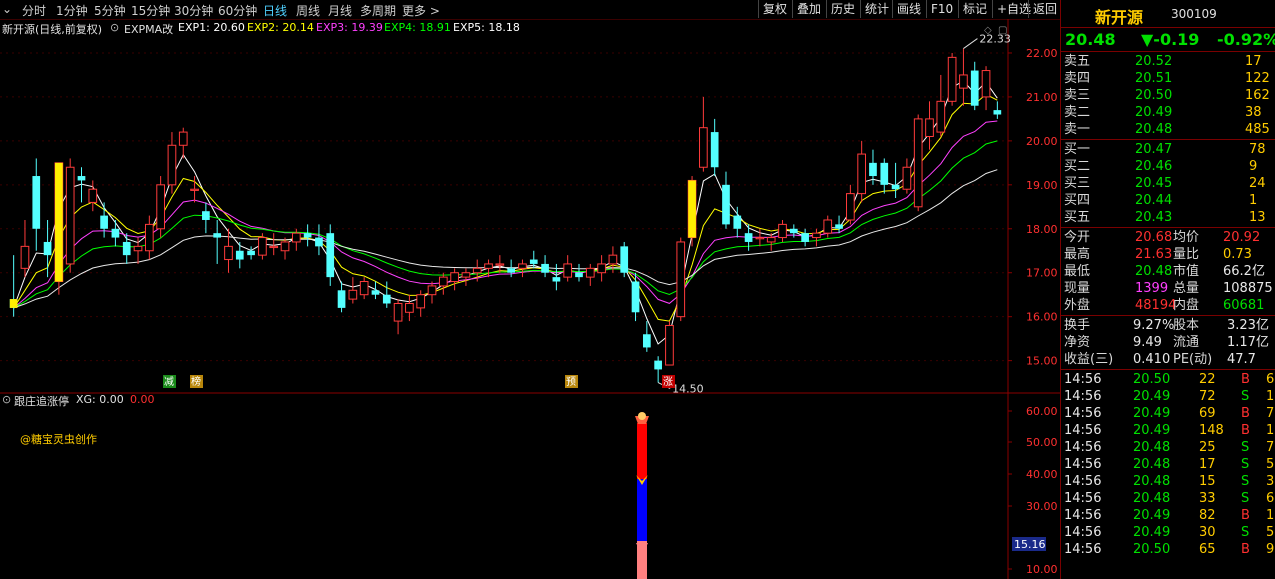 Image resolution: width=1275 pixels, height=579 pixels. I want to click on sub-indicator-title: 跟庄追涨停, so click(41, 401).